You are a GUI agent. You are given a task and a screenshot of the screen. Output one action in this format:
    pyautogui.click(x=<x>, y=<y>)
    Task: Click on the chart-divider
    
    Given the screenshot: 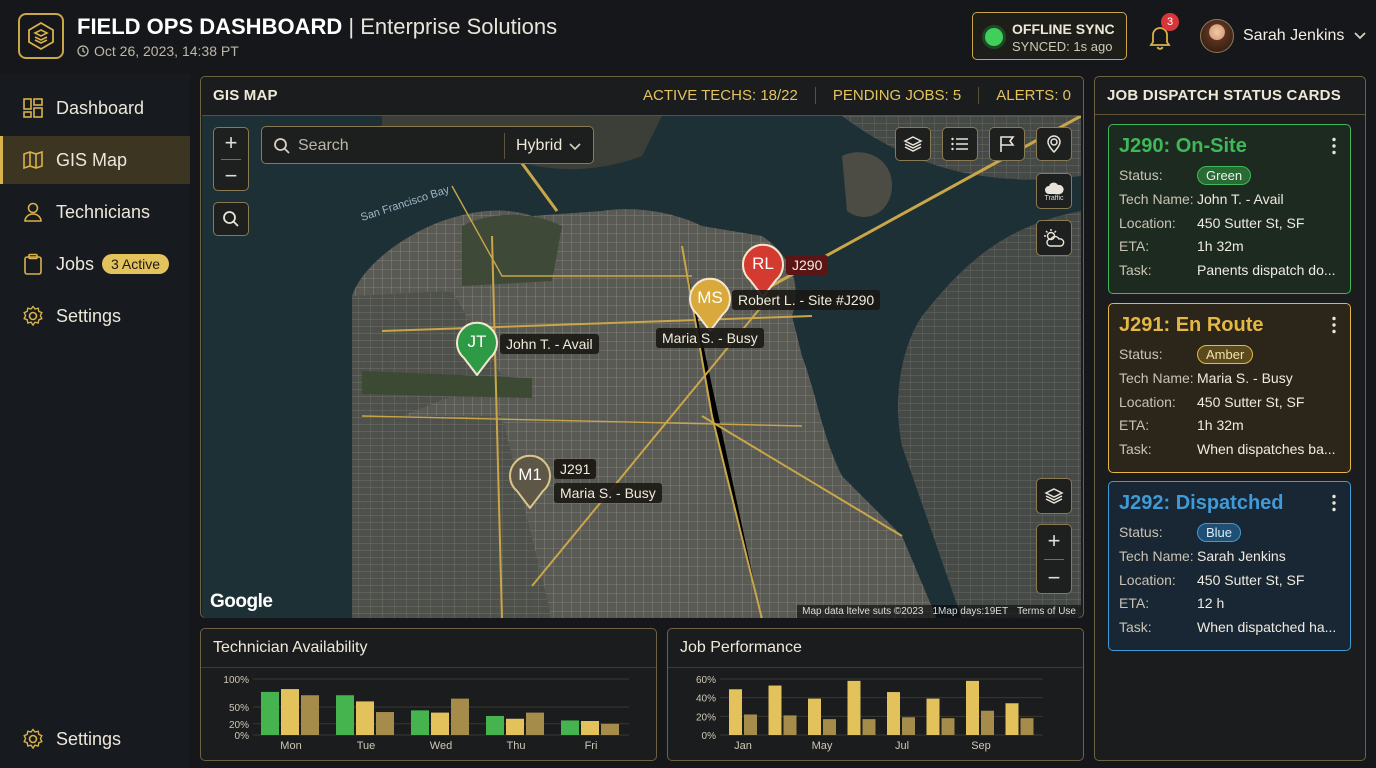 What is the action you would take?
    pyautogui.click(x=875, y=667)
    